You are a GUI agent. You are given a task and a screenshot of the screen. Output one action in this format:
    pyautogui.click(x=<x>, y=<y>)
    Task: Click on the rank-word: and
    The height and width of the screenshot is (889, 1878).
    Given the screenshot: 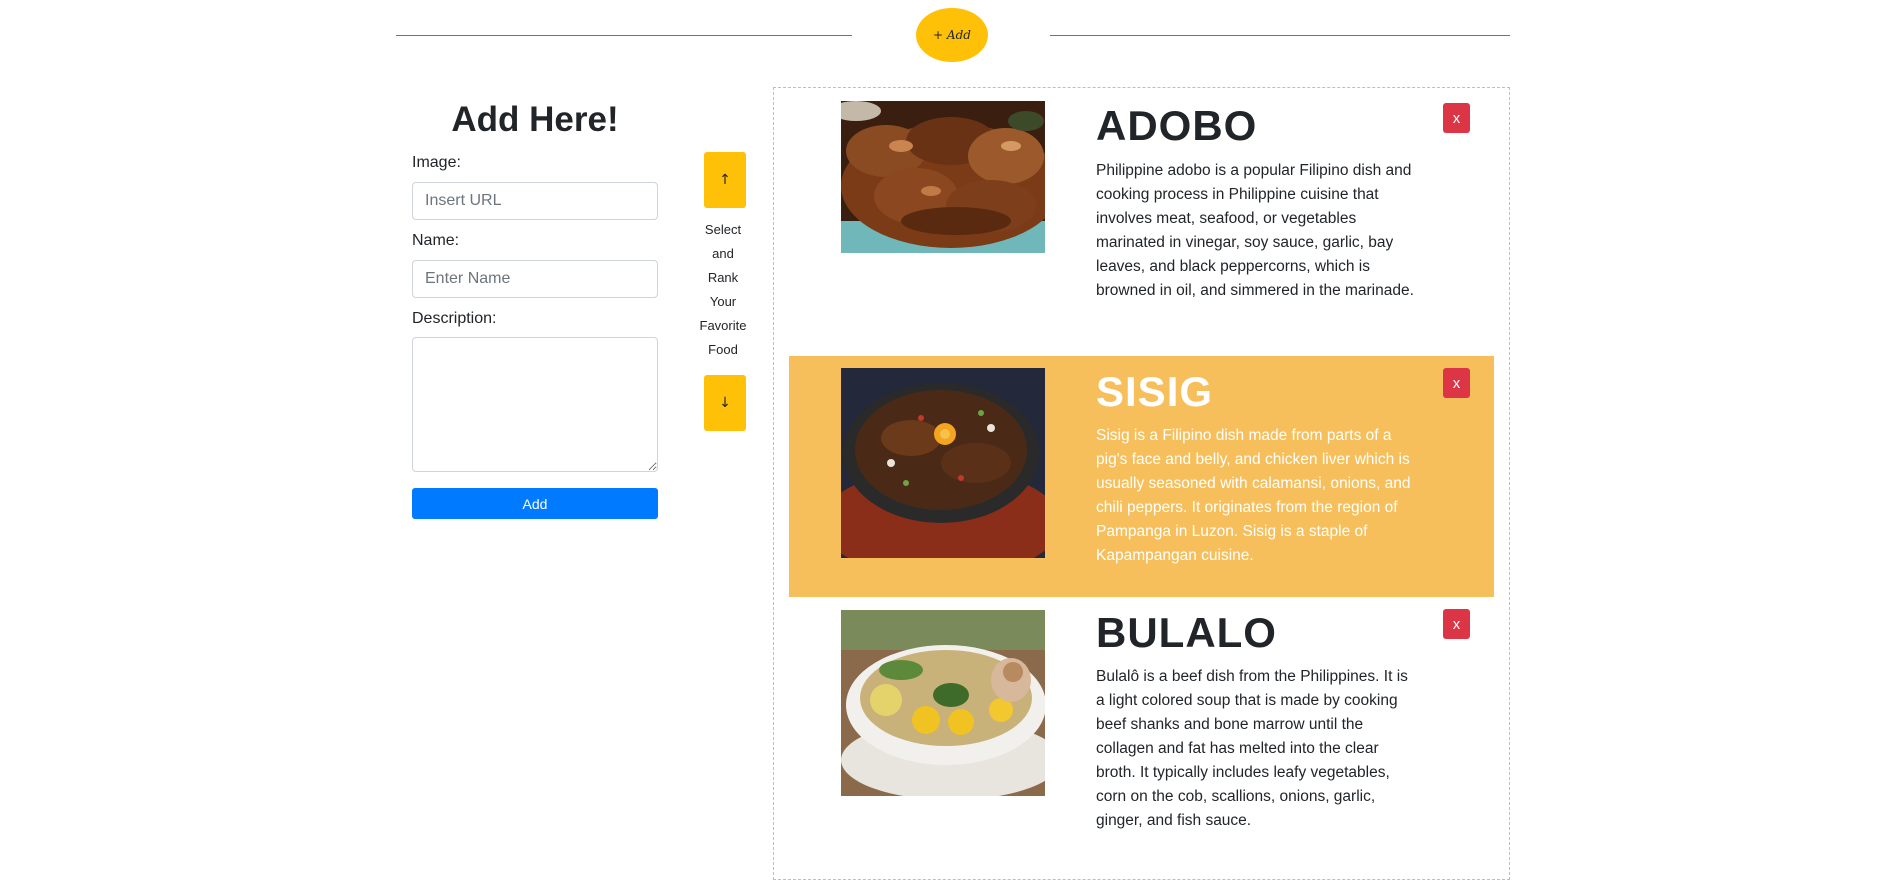 What is the action you would take?
    pyautogui.click(x=723, y=253)
    